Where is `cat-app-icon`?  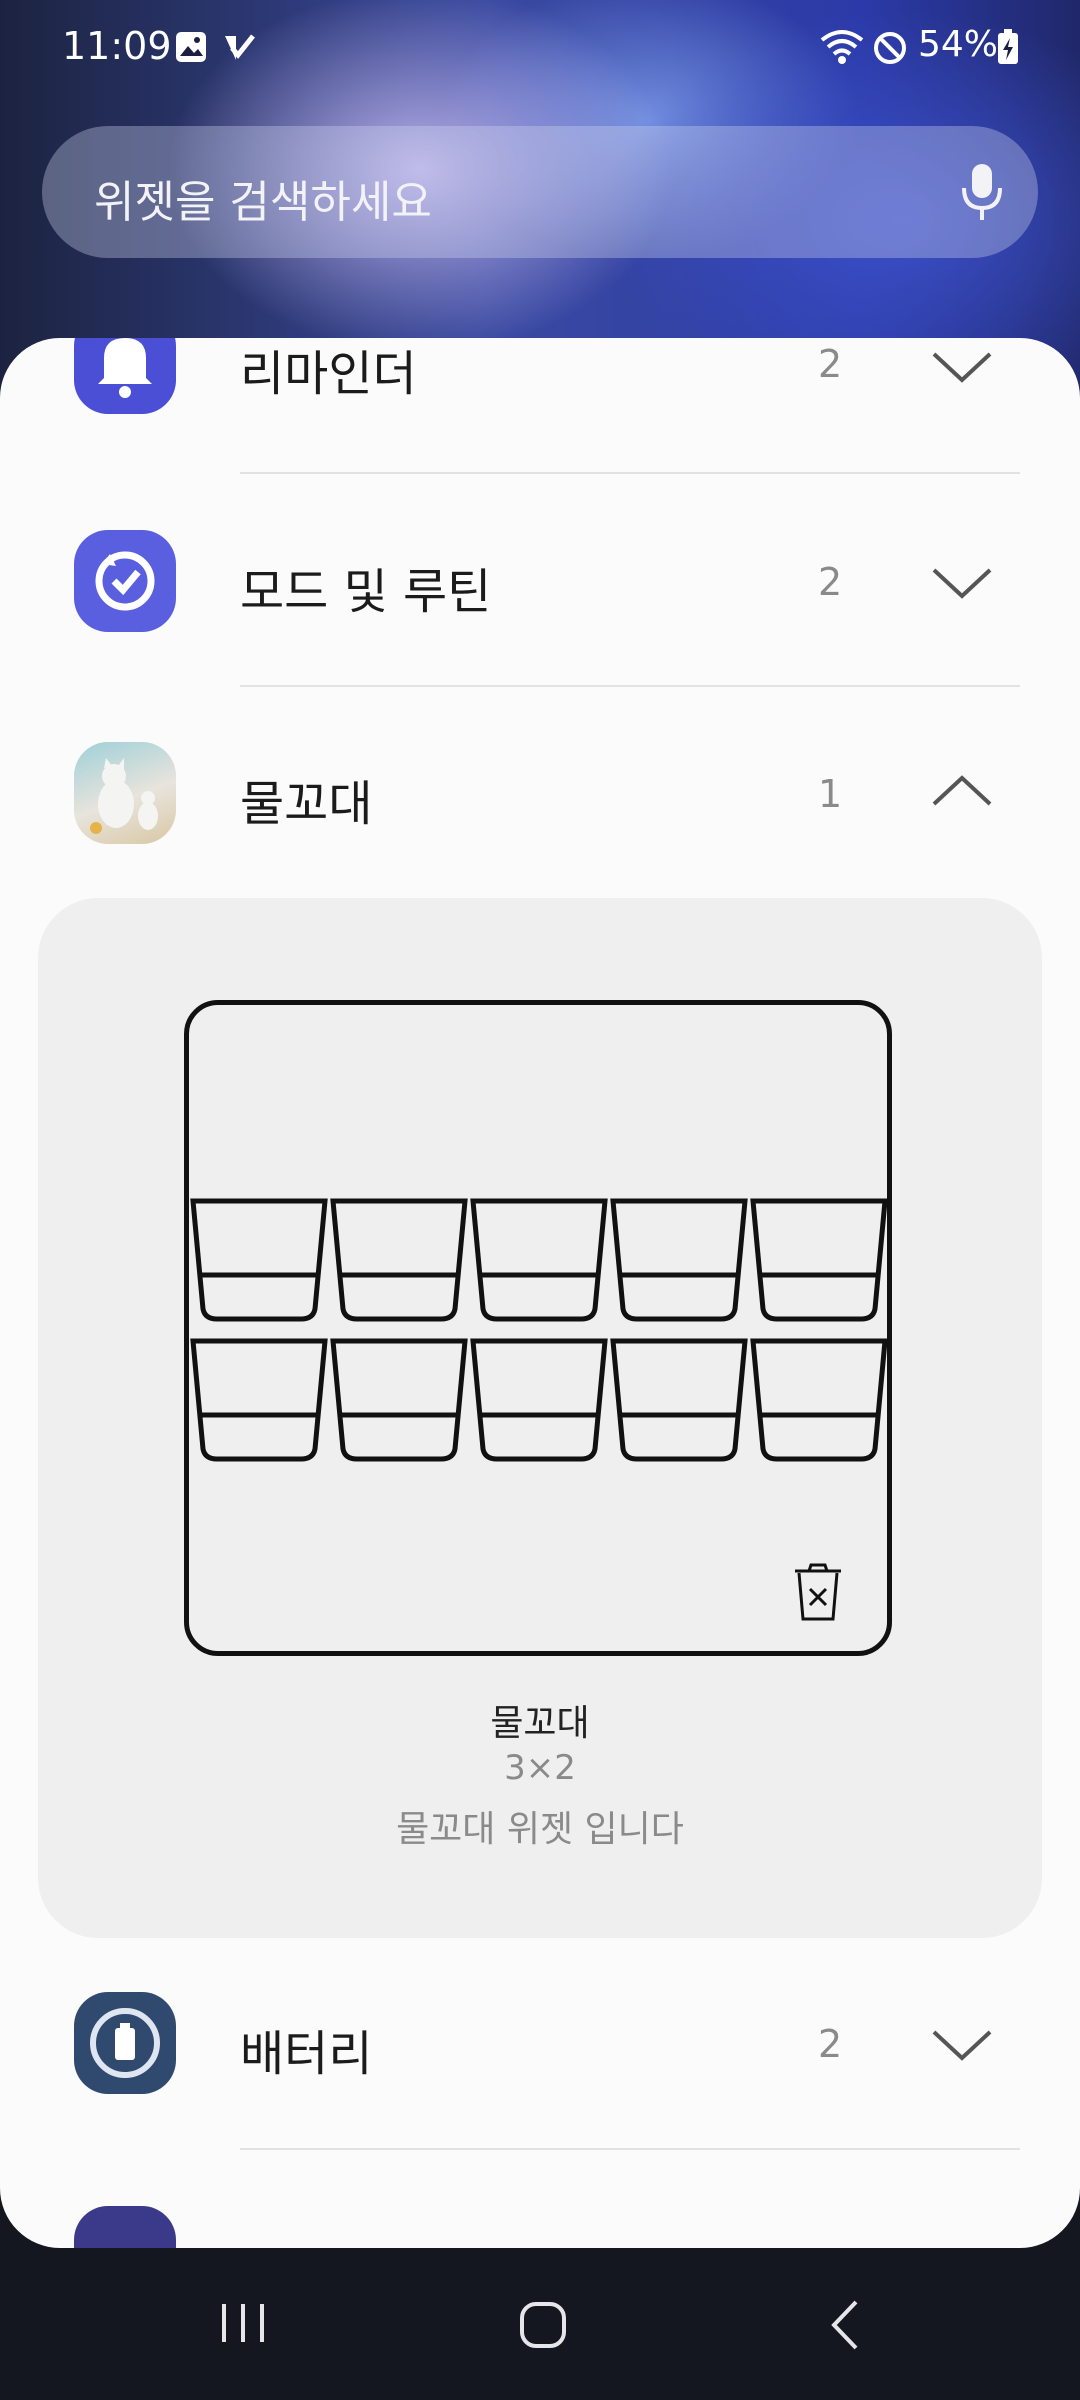
cat-app-icon is located at coordinates (125, 793).